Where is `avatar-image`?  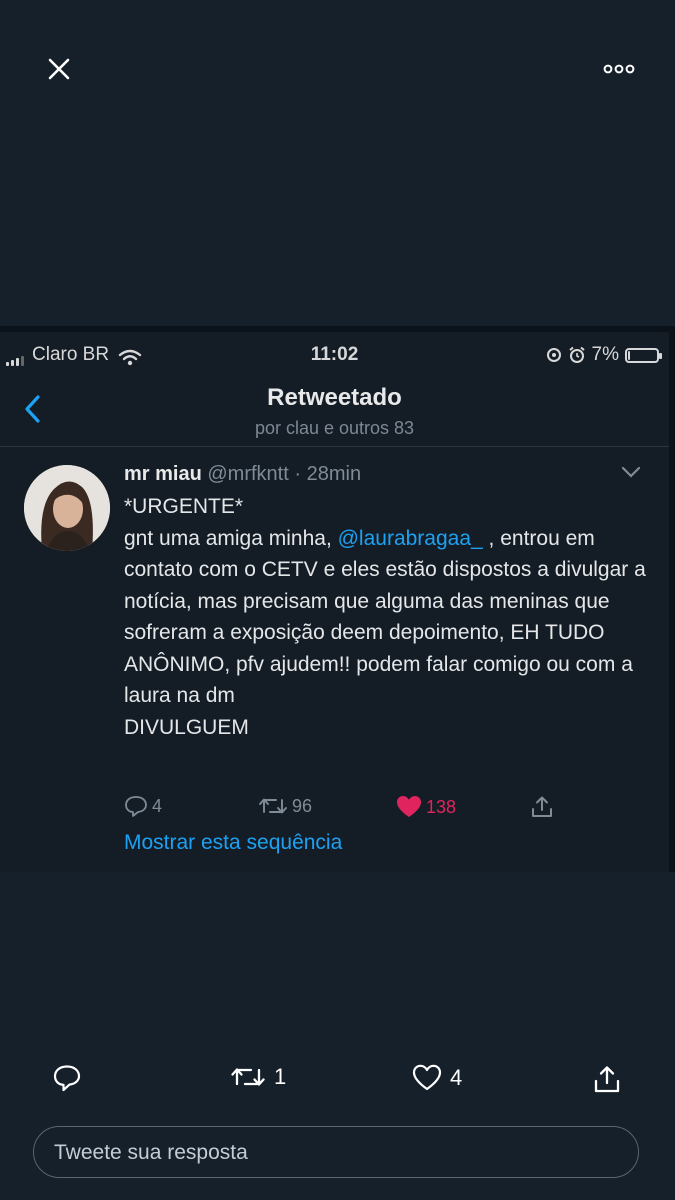 avatar-image is located at coordinates (67, 508).